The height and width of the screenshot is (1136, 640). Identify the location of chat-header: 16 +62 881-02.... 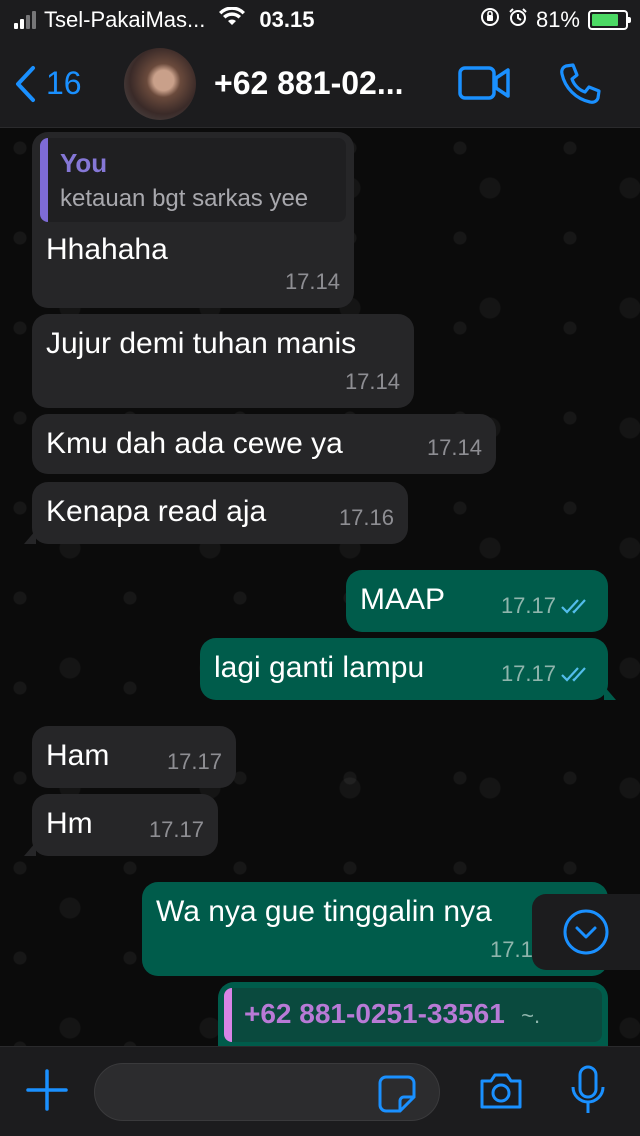
(320, 84).